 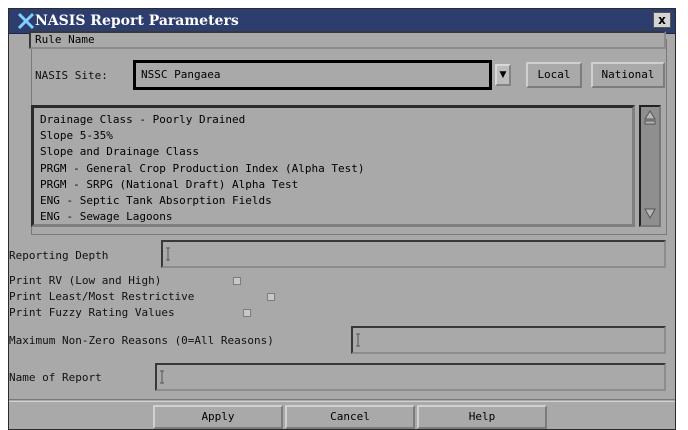 I want to click on list-item: Drainage Class - Poorly Drained, so click(x=333, y=120).